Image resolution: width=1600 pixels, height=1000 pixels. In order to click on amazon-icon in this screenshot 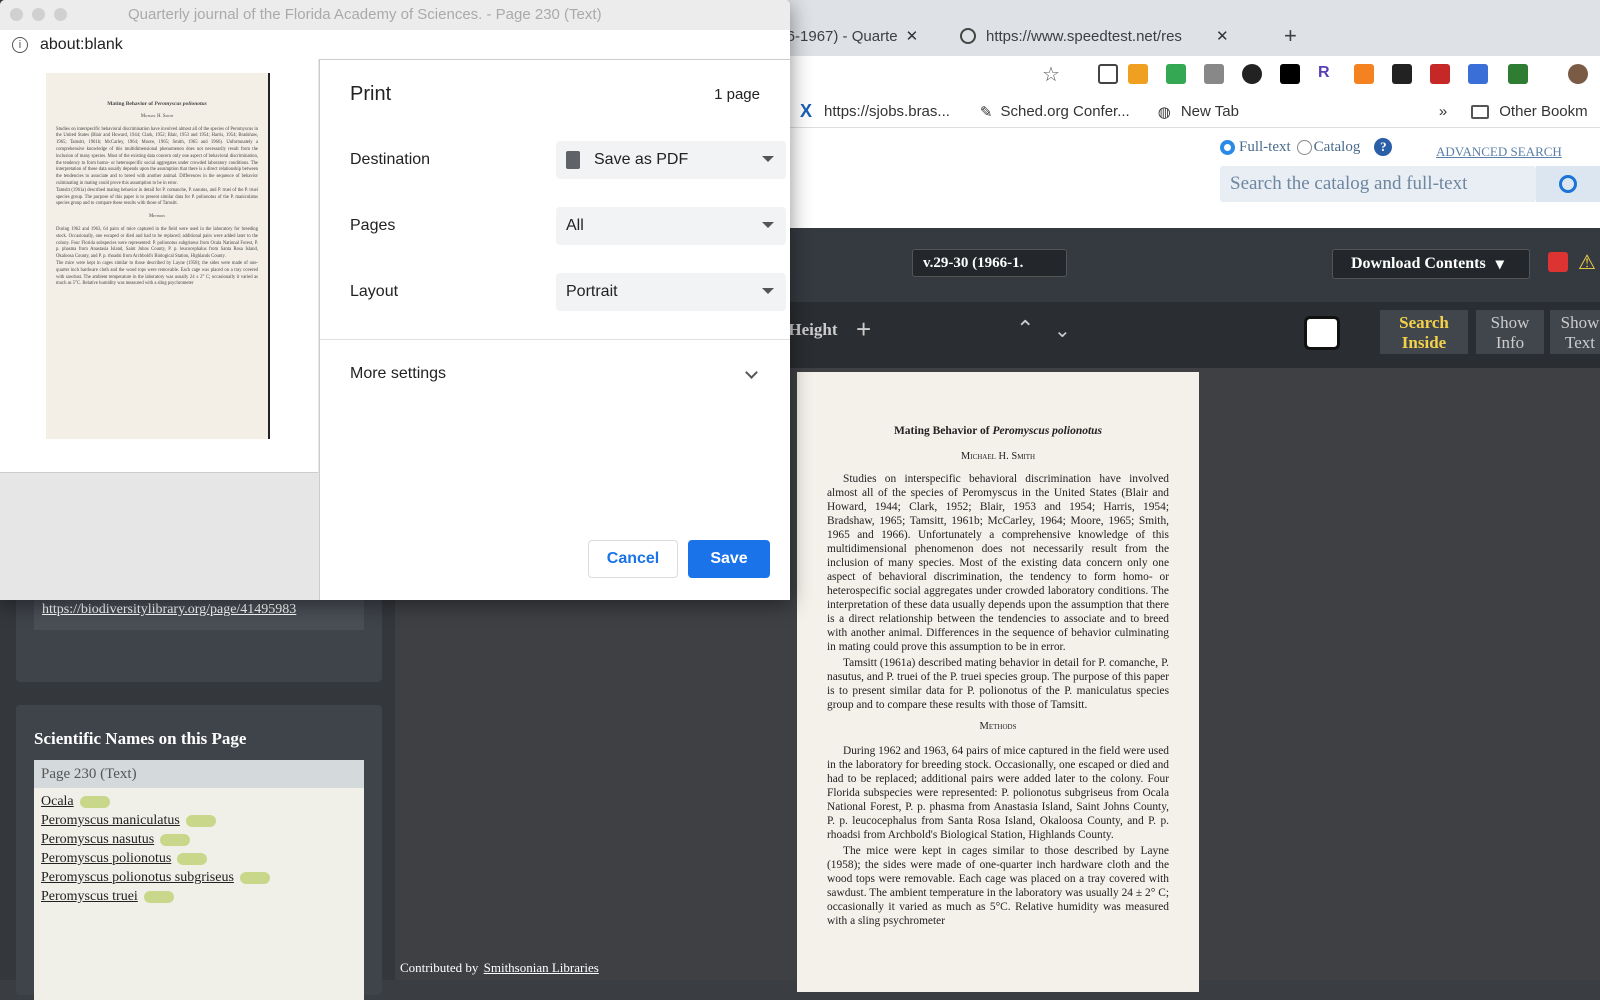, I will do `click(1138, 74)`.